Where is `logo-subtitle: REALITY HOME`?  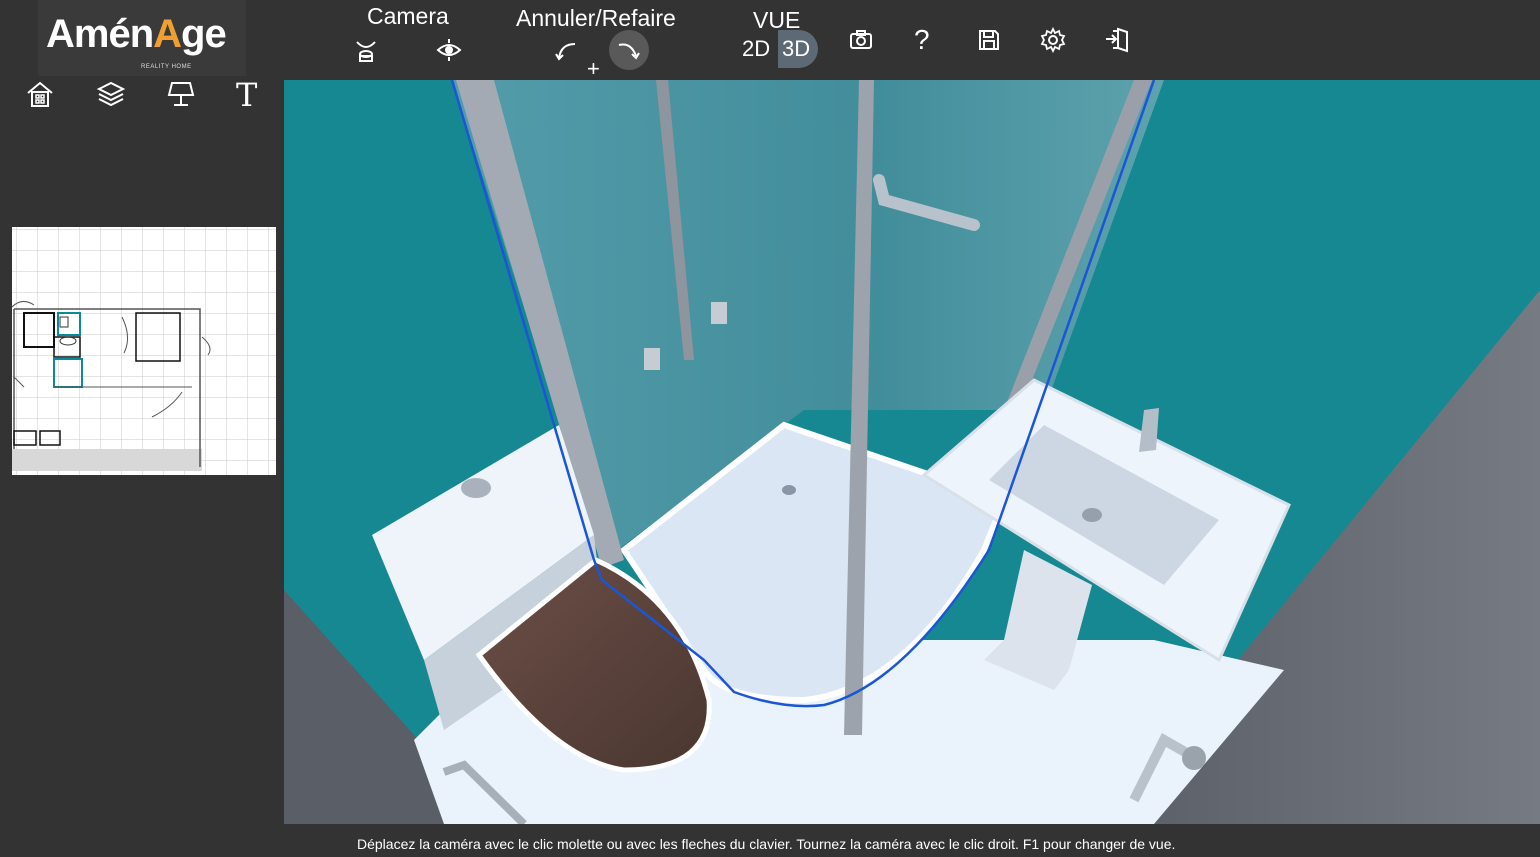 logo-subtitle: REALITY HOME is located at coordinates (166, 67).